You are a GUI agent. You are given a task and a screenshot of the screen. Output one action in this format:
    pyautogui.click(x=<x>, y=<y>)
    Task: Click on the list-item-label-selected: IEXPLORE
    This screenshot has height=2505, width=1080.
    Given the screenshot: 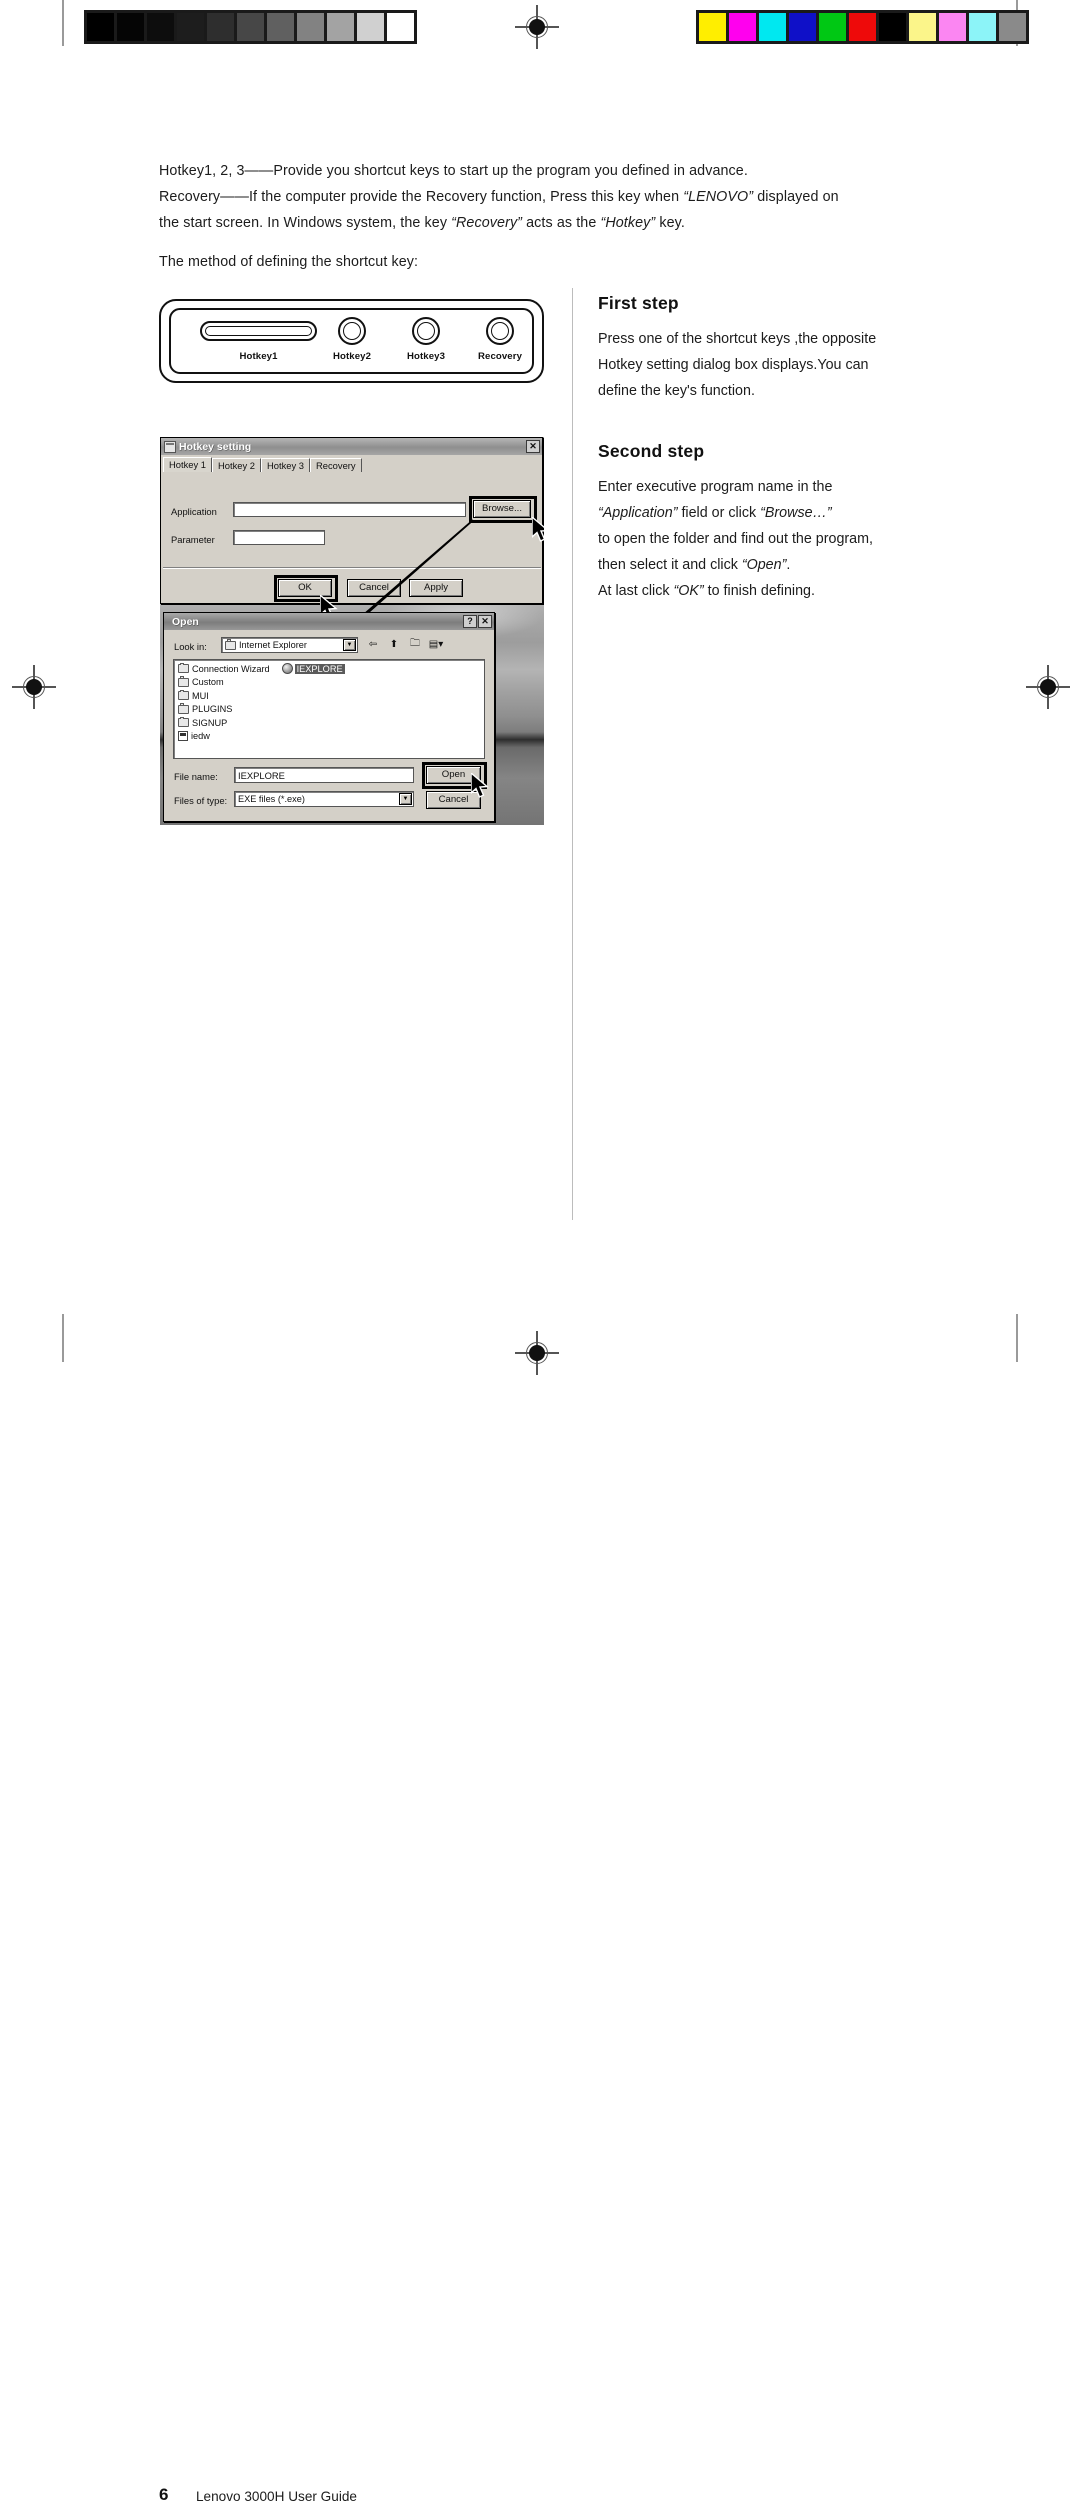 What is the action you would take?
    pyautogui.click(x=319, y=668)
    